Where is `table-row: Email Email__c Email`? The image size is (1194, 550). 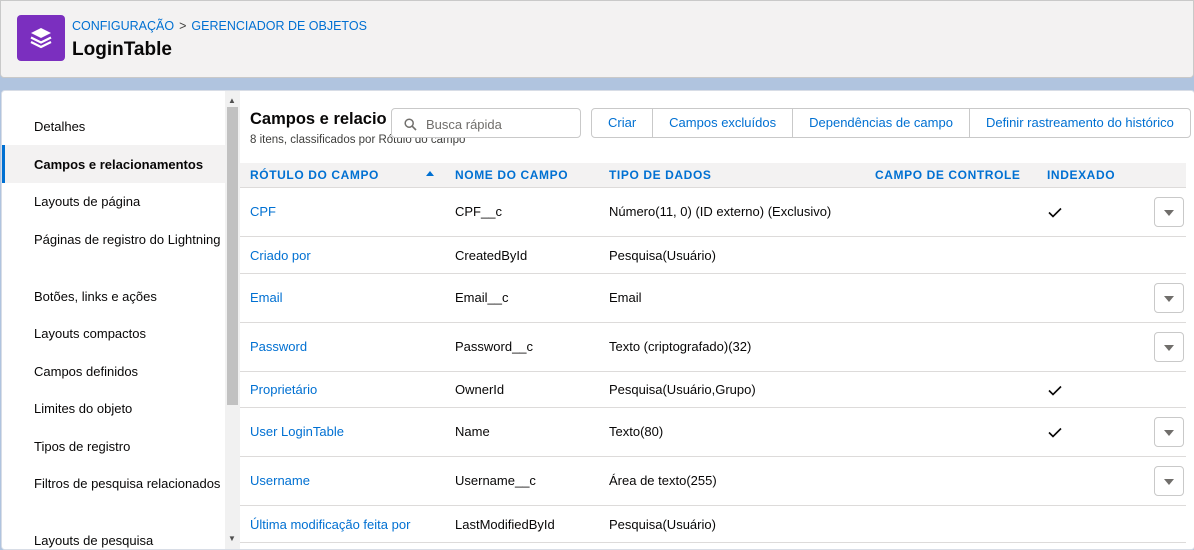
table-row: Email Email__c Email is located at coordinates (713, 298).